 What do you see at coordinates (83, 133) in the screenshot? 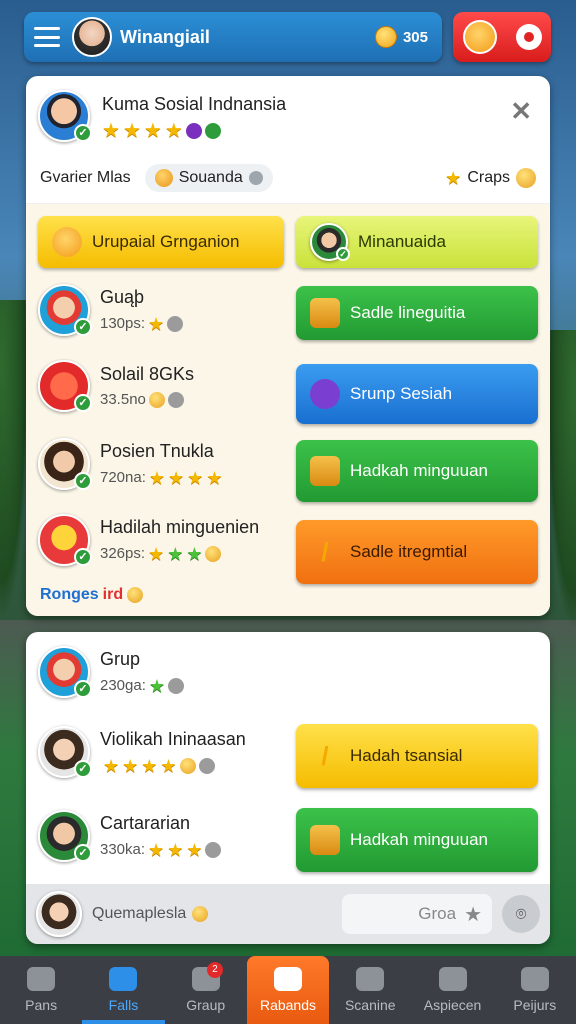
I see `verified-icon: ✓` at bounding box center [83, 133].